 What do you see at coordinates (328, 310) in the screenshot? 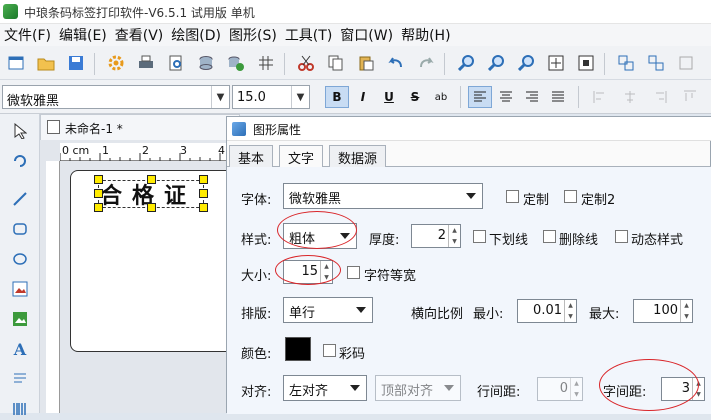
I see `layout-select: 单行` at bounding box center [328, 310].